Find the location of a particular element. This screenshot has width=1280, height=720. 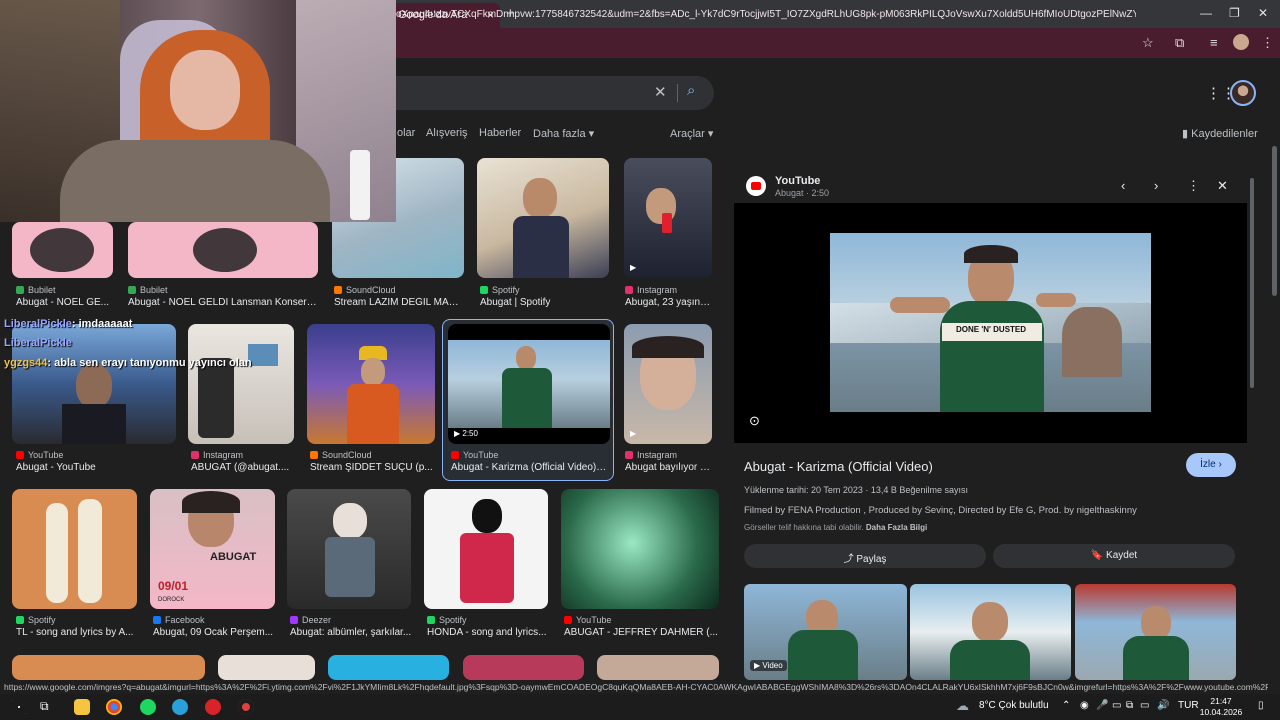

result-caption: Abugat - YouTube is located at coordinates (96, 467).